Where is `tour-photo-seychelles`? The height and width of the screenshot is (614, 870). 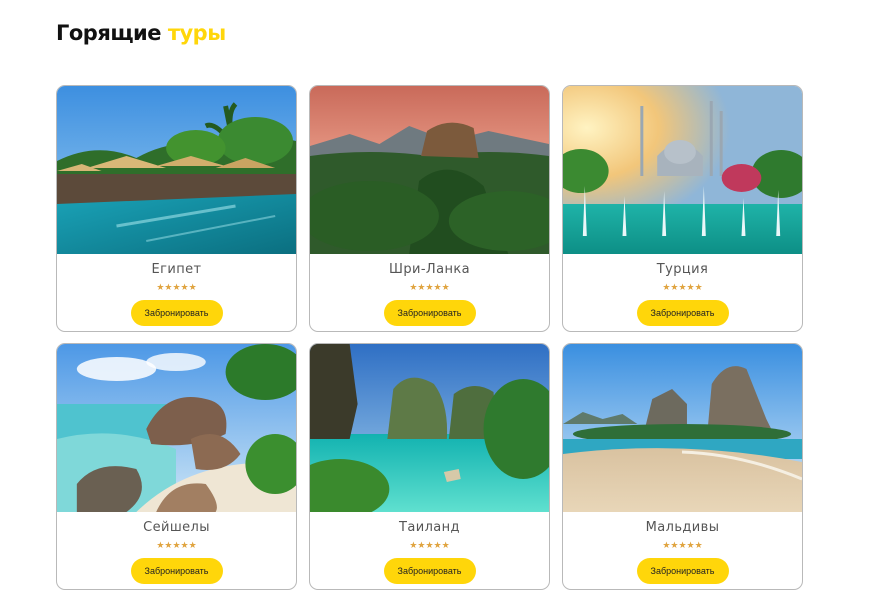
tour-photo-seychelles is located at coordinates (176, 428).